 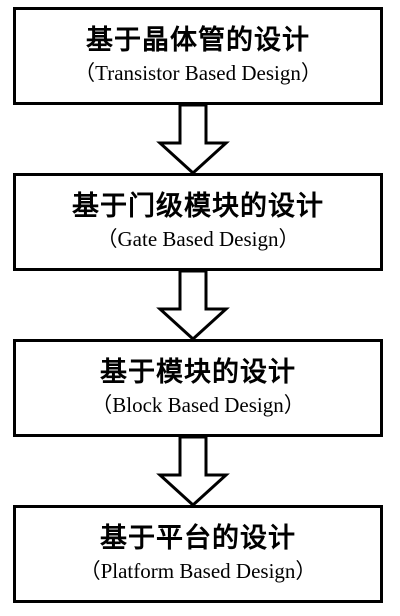 What do you see at coordinates (198, 405) in the screenshot?
I see `stage-subtitle: （Block Based Design）` at bounding box center [198, 405].